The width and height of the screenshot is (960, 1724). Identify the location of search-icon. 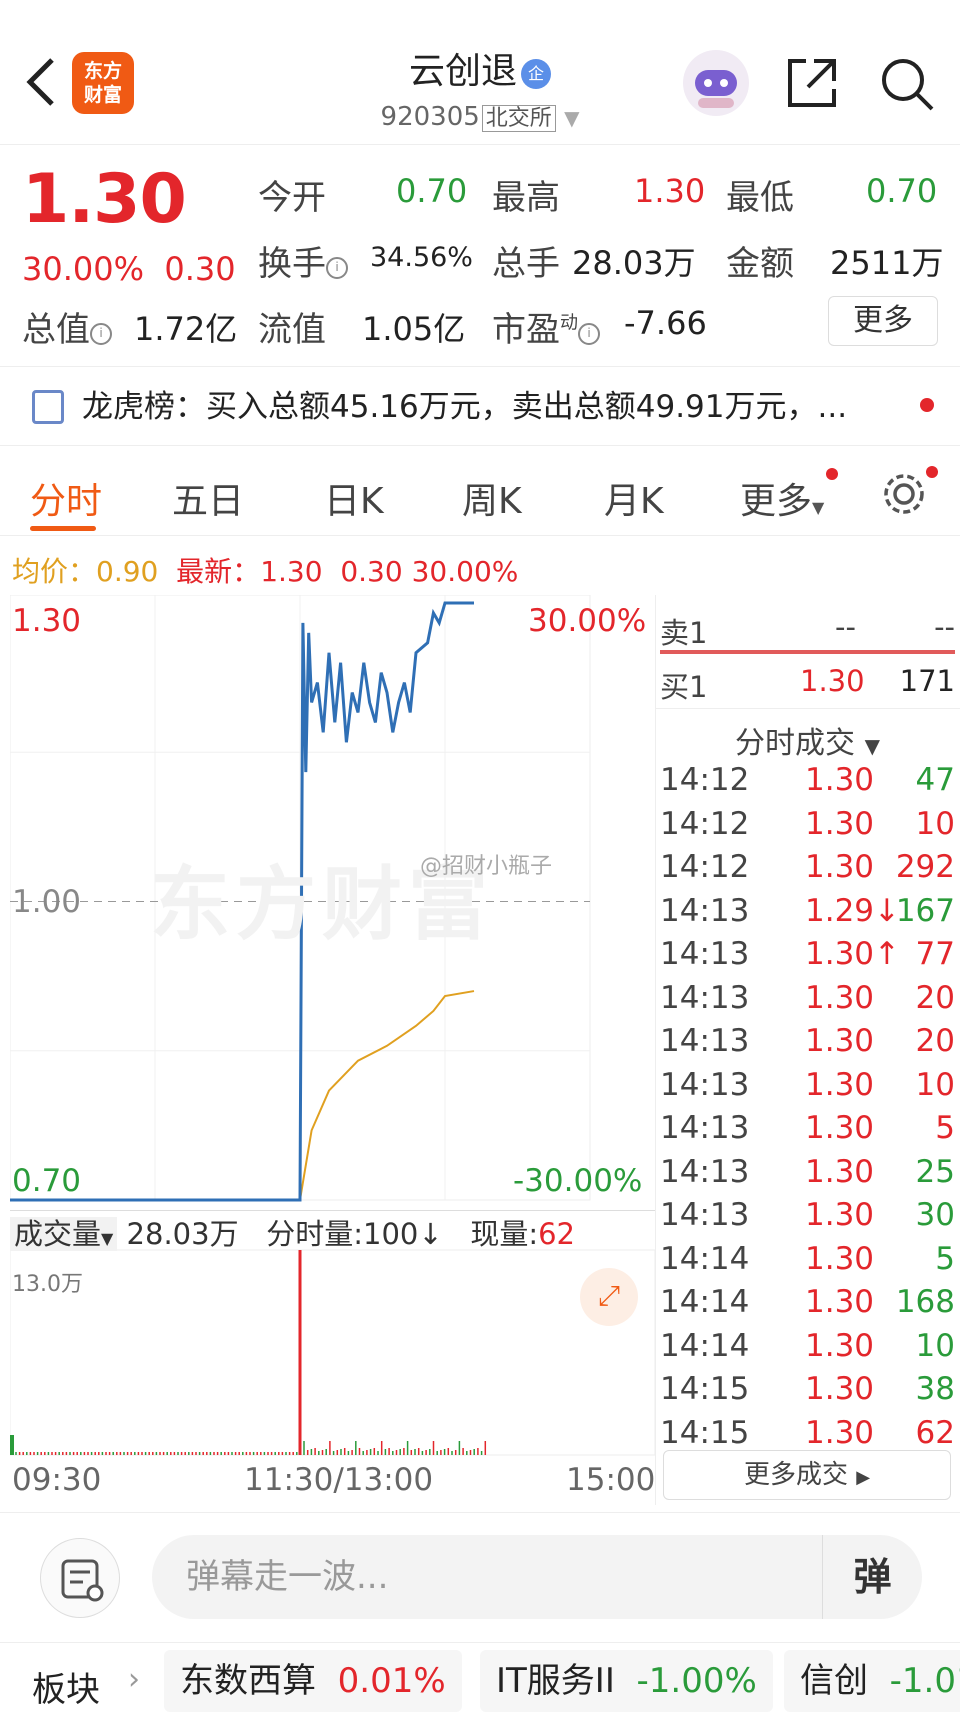
(907, 84).